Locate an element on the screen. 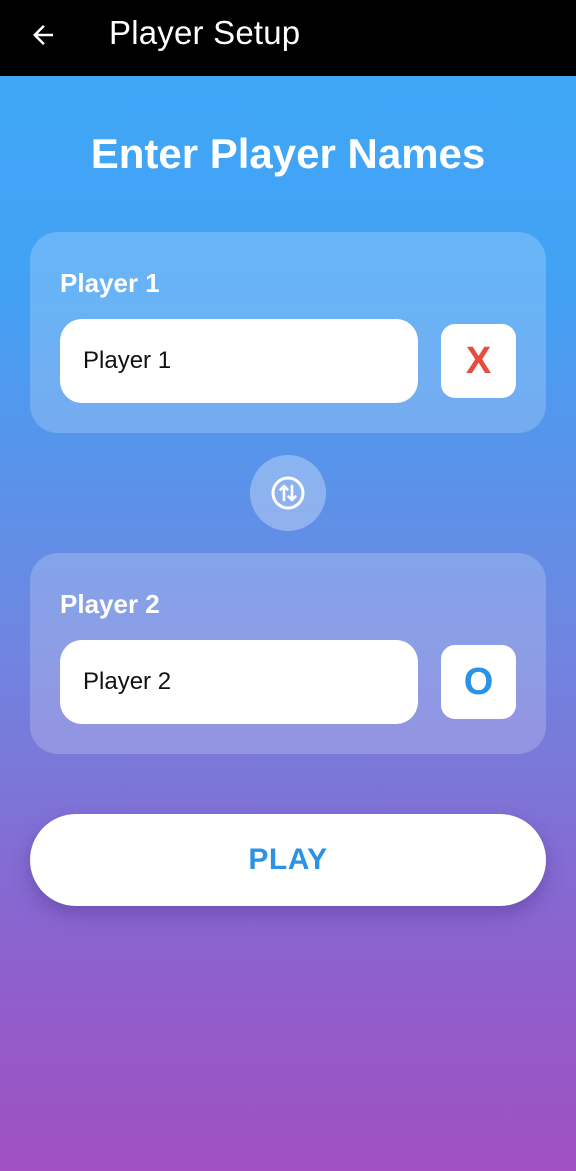 This screenshot has width=576, height=1171. swap-players-button is located at coordinates (288, 493).